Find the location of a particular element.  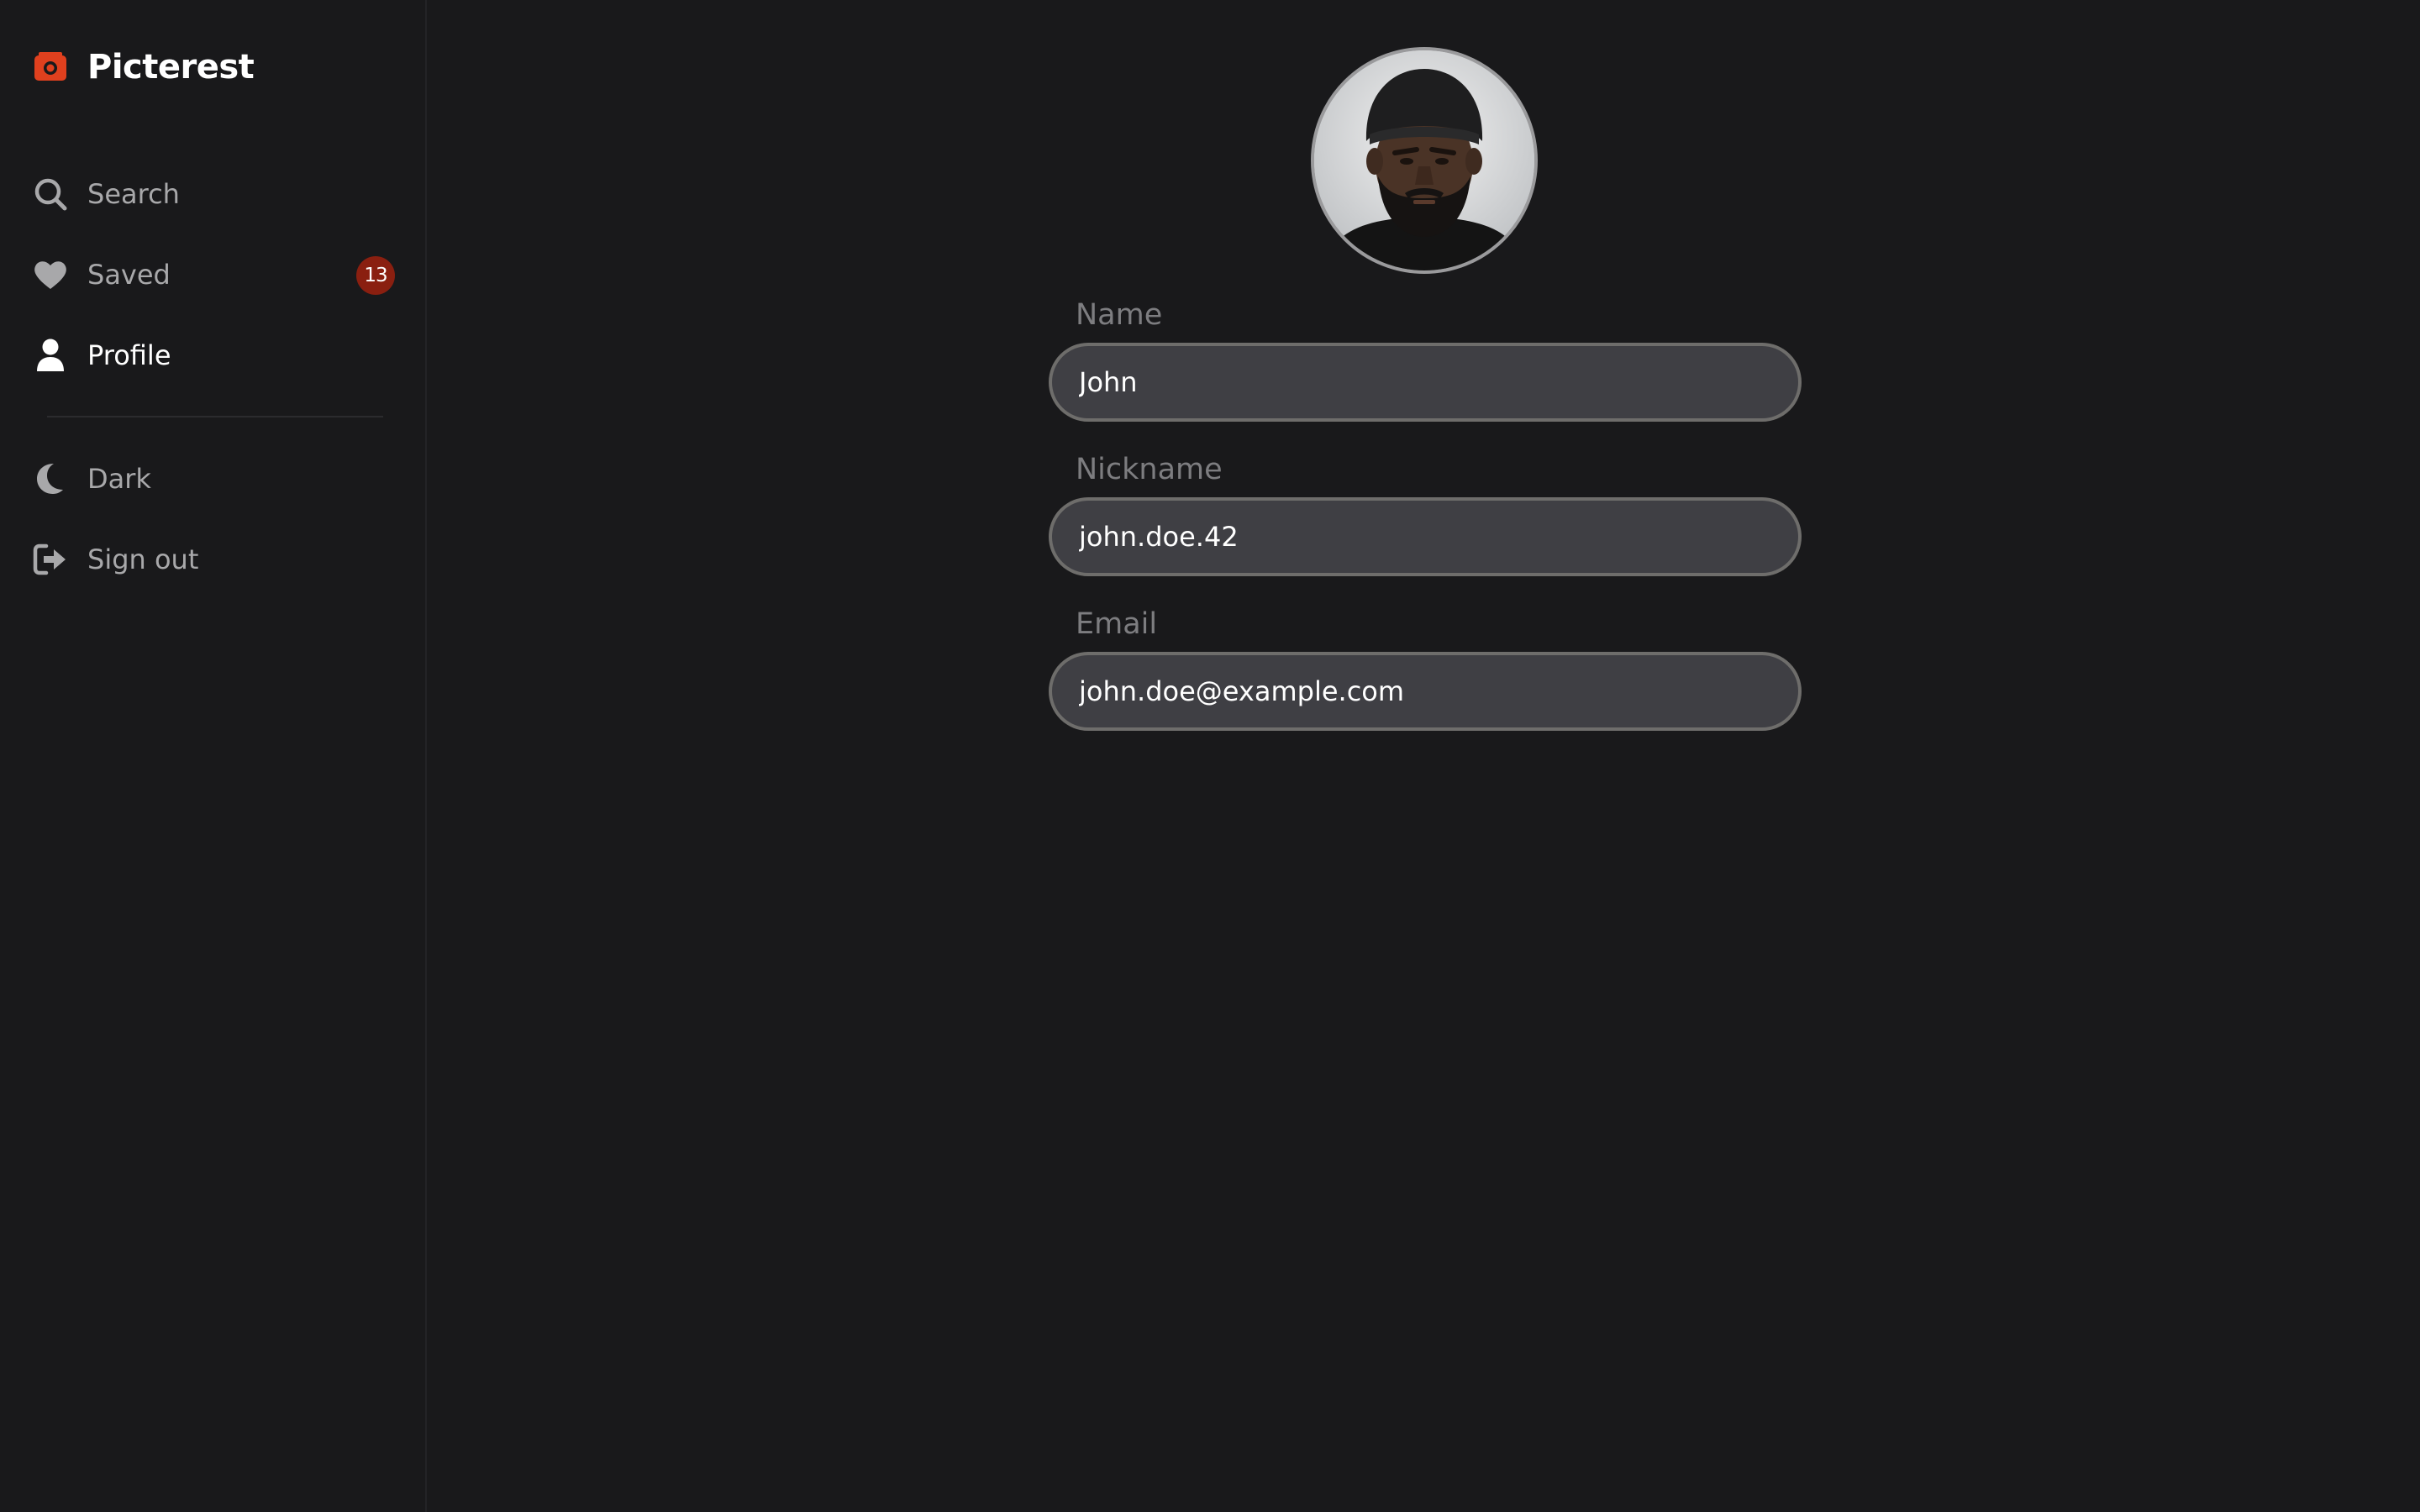

avatar-photo is located at coordinates (1424, 160).